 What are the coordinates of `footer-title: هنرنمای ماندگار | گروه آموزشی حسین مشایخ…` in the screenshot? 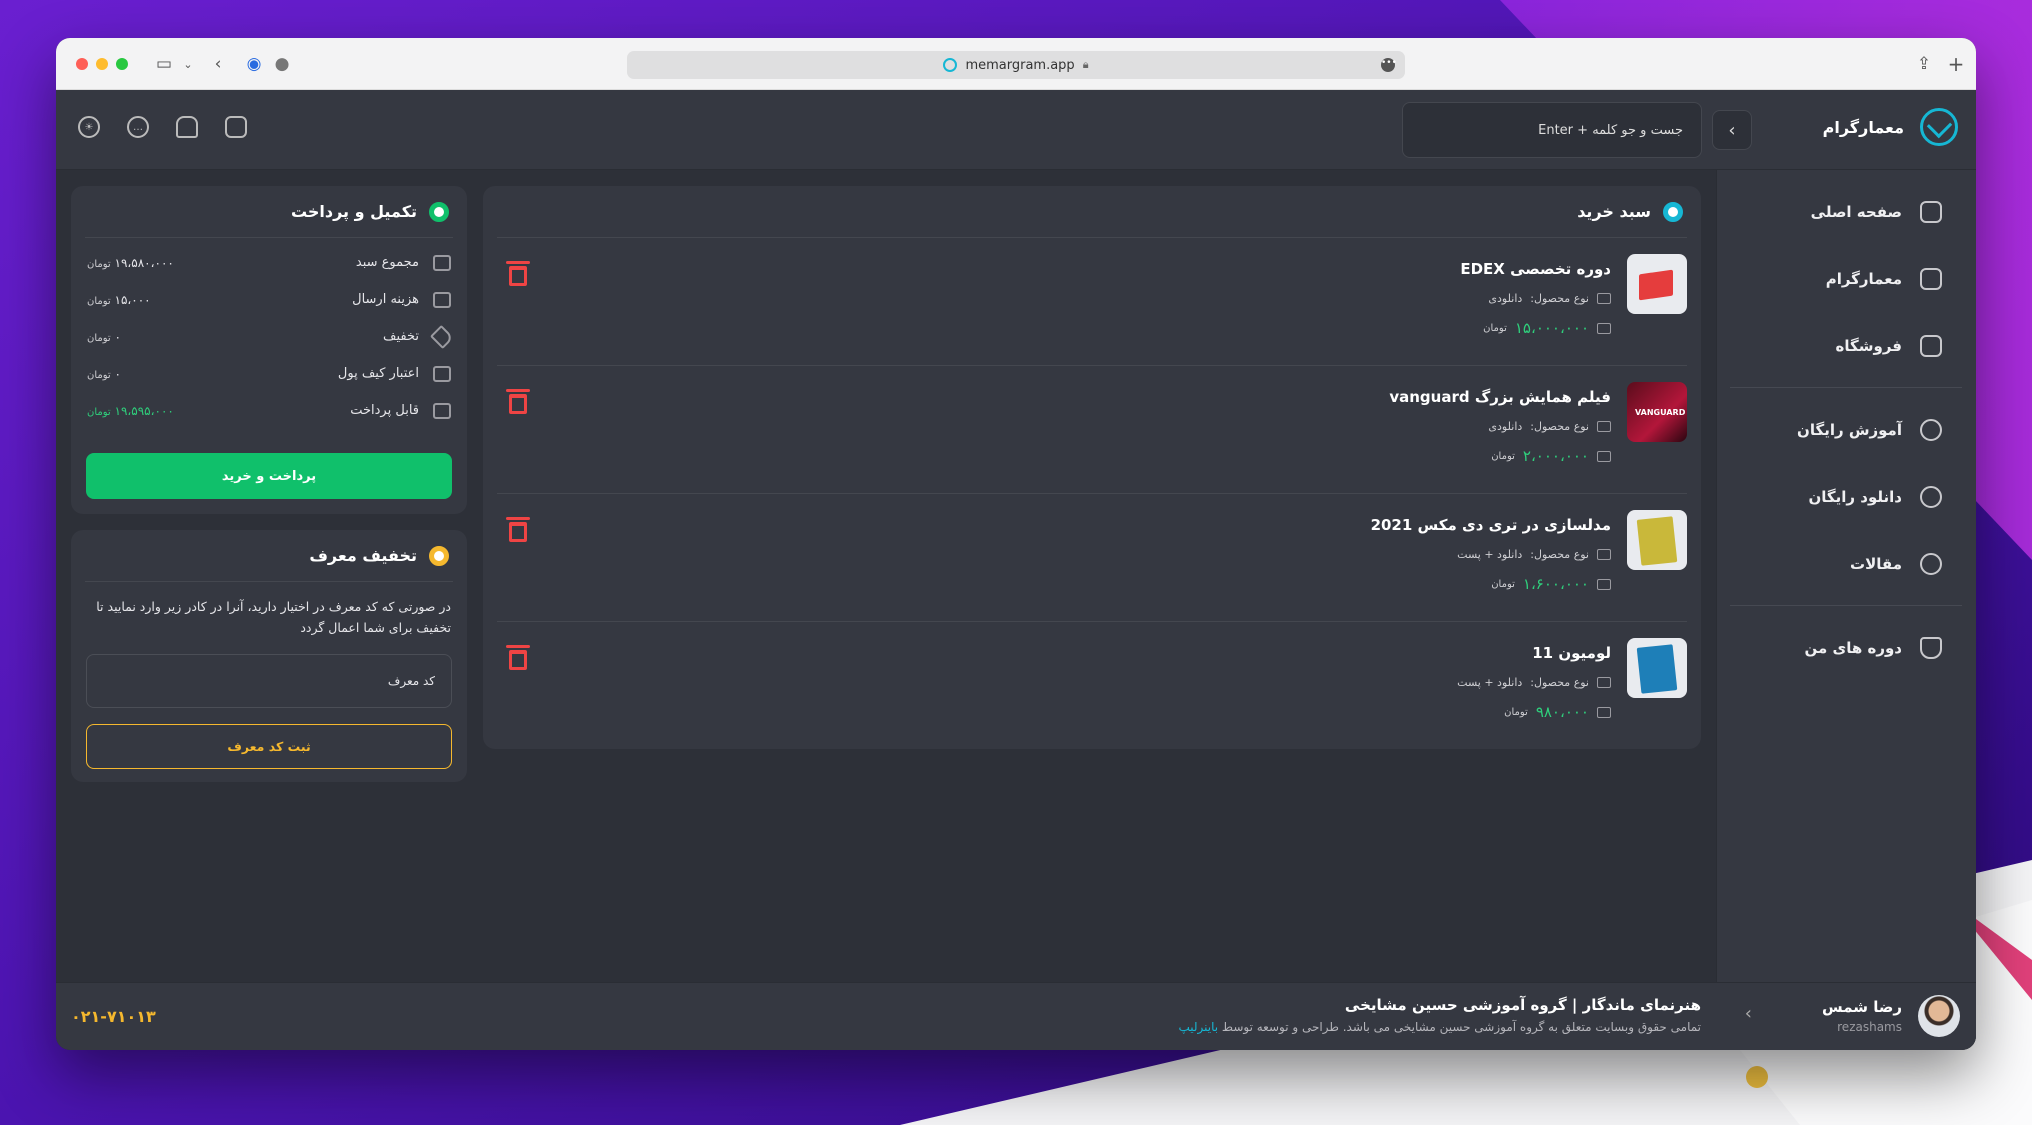 It's located at (1522, 1005).